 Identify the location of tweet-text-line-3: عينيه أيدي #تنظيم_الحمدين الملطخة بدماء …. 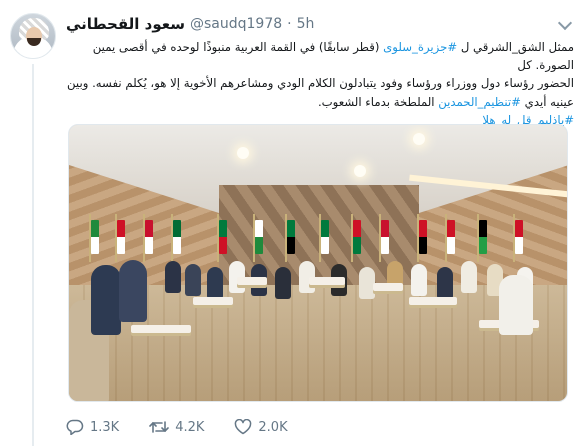
(319, 102).